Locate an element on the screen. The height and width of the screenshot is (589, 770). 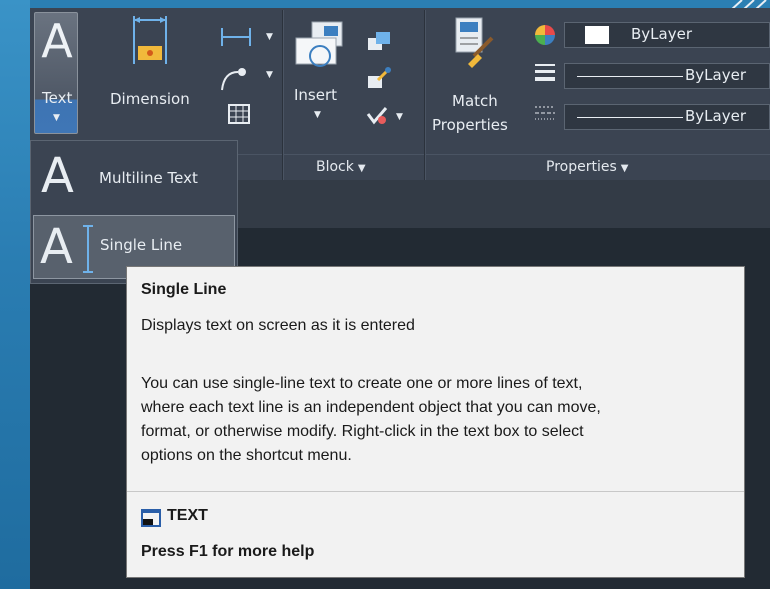
linetype-combo-value: ByLayer is located at coordinates (715, 75).